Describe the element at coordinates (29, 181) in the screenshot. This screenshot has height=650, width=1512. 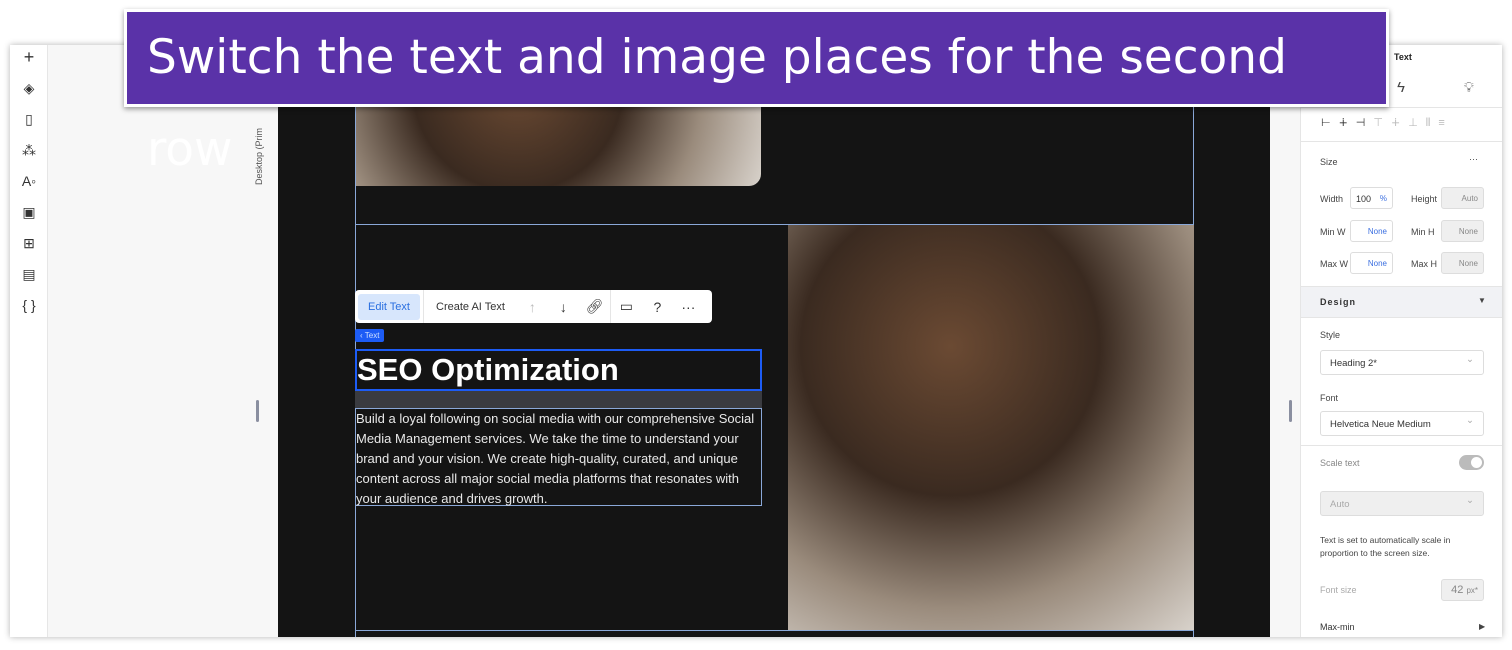
I see `typography-icon: A◦` at that location.